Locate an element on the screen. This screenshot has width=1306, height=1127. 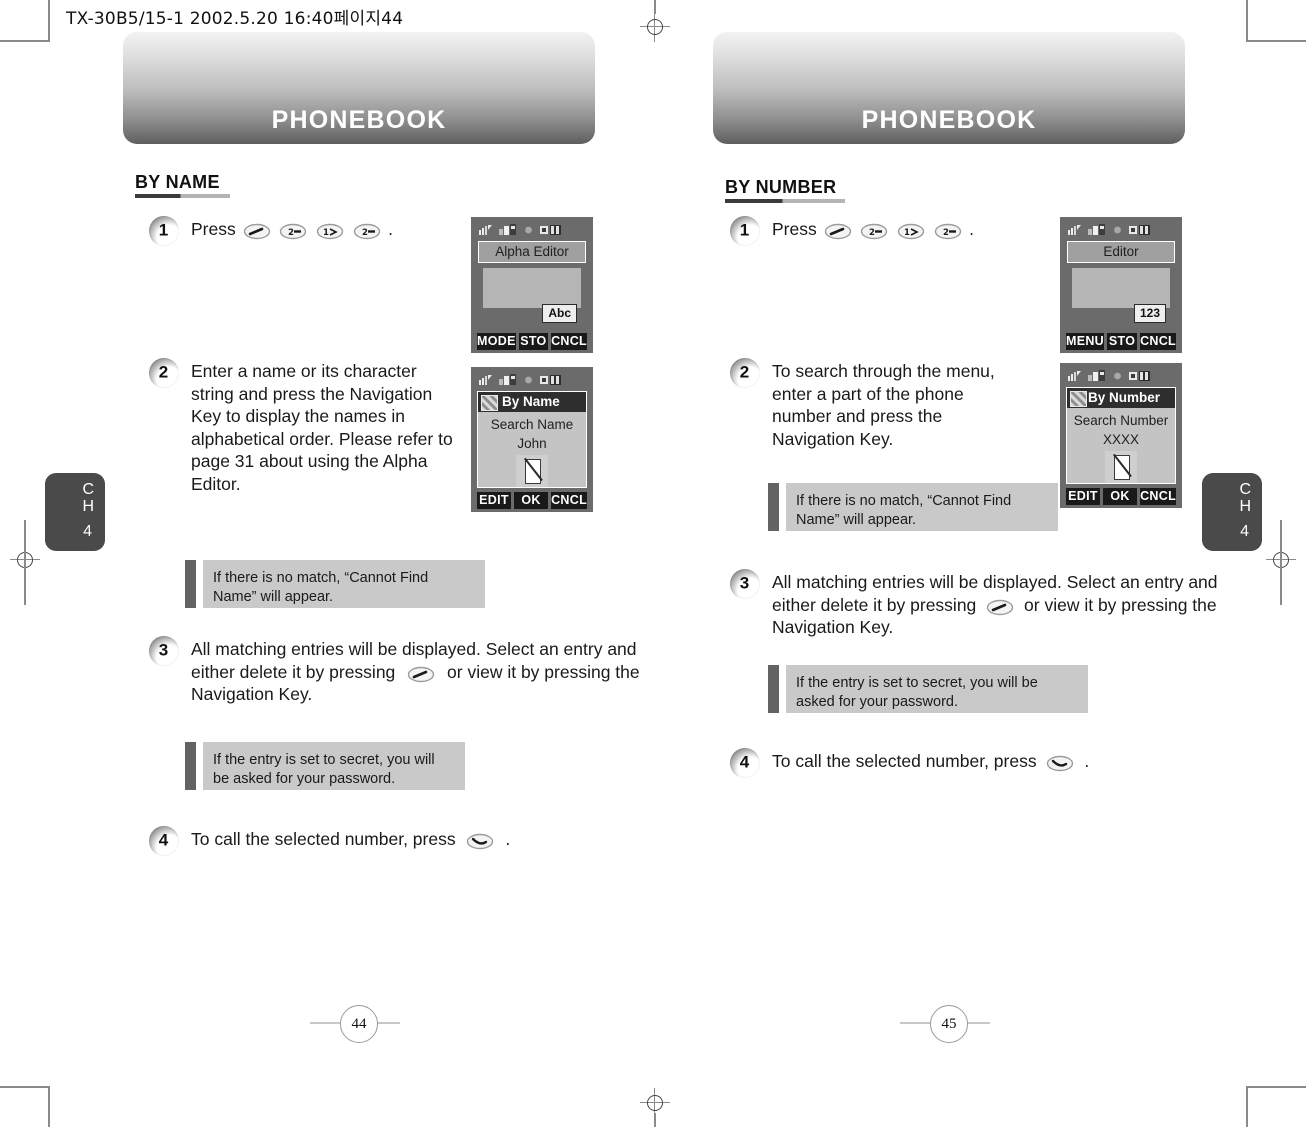
pagenum-wing-left is located at coordinates (915, 1023).